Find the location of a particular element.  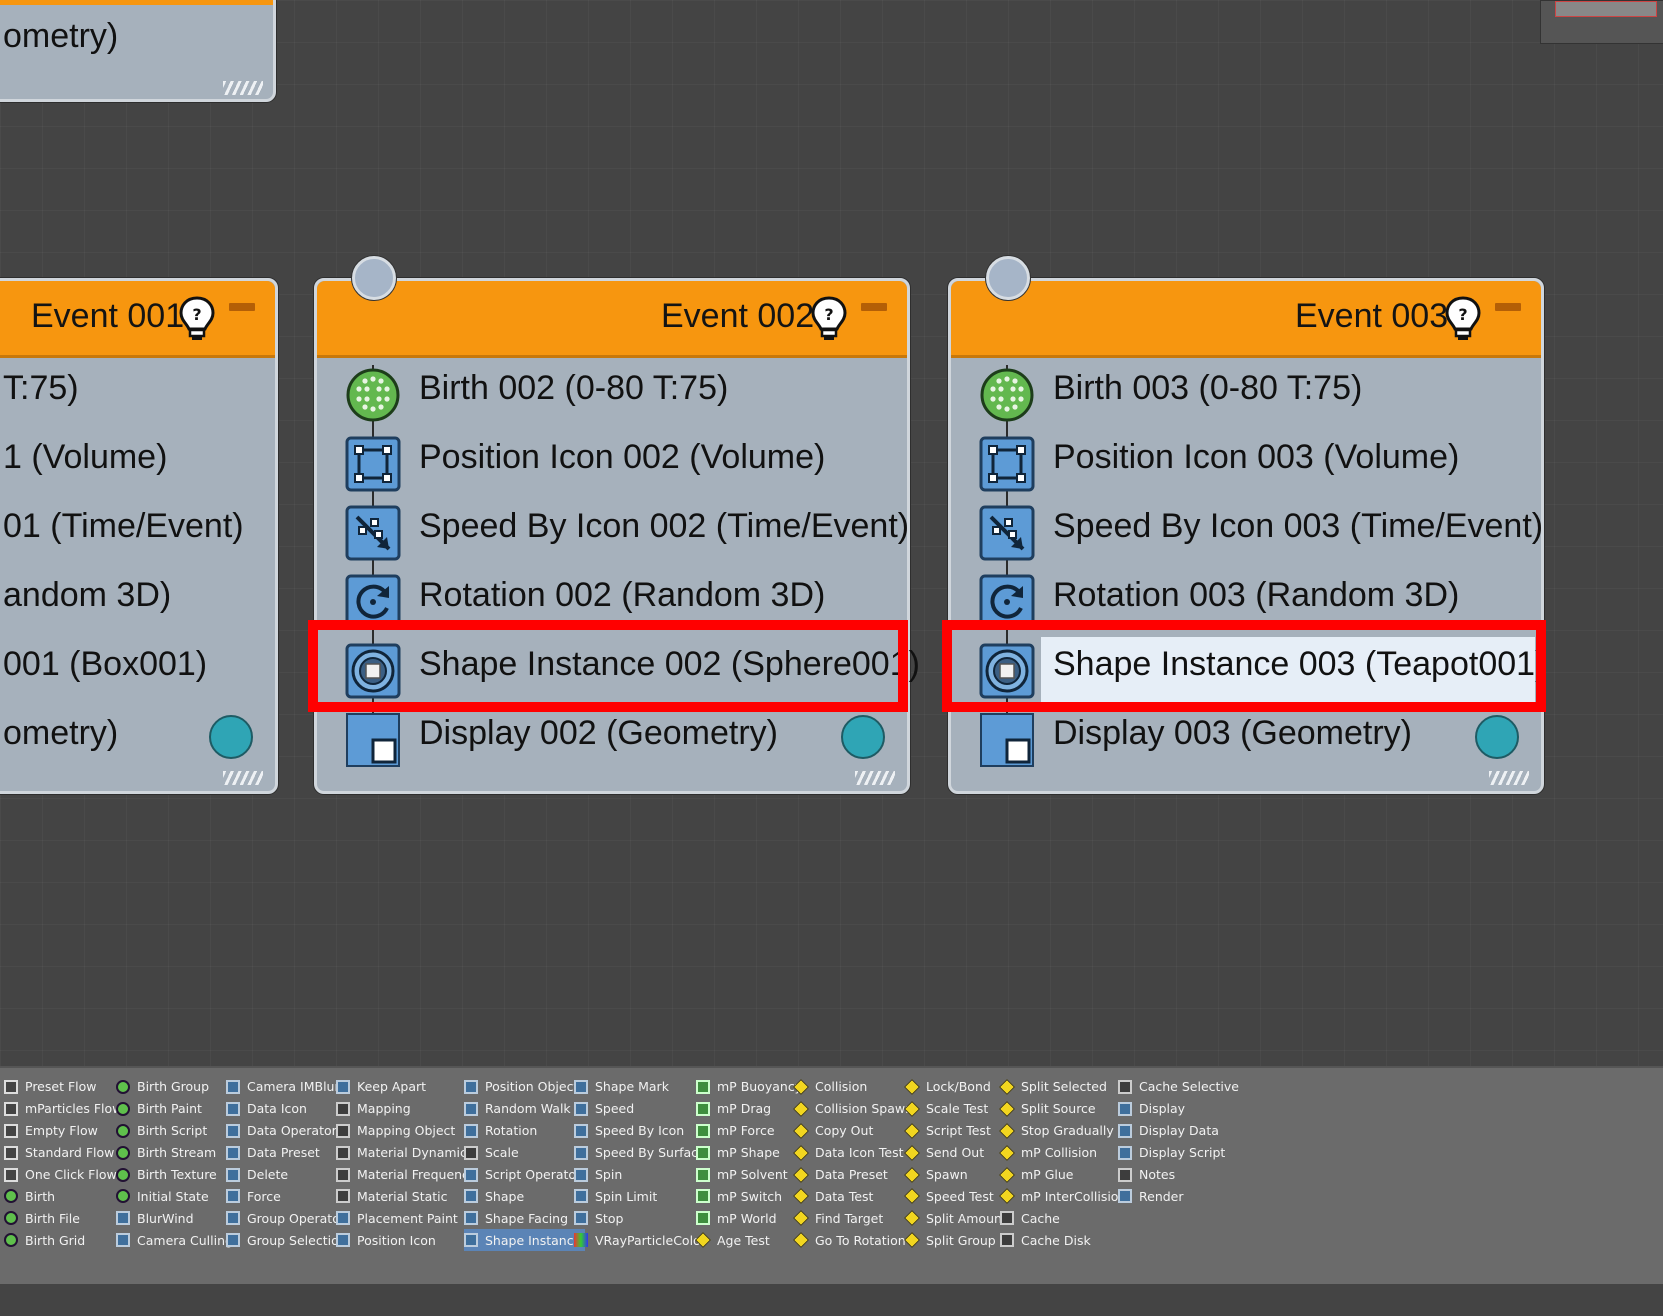

depot-item: Position Icon is located at coordinates (408, 1240).